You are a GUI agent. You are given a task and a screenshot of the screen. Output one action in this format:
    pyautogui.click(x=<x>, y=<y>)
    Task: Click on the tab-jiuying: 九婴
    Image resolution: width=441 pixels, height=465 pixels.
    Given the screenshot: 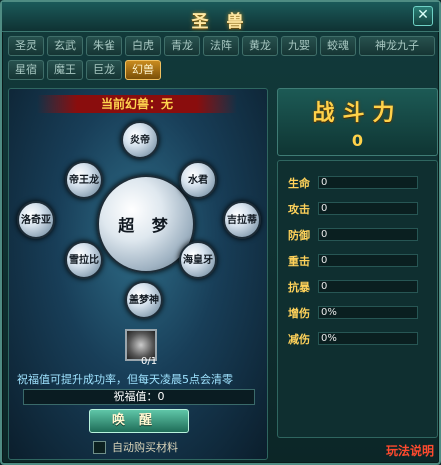 What is the action you would take?
    pyautogui.click(x=299, y=46)
    